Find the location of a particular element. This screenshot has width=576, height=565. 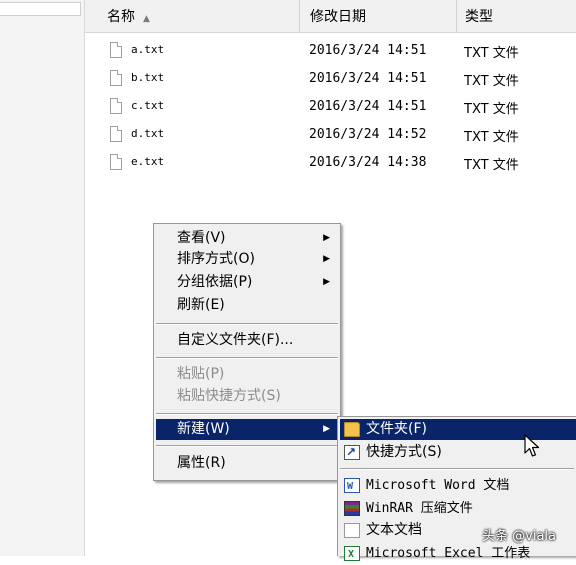

sort-ascending-icon: ▲ is located at coordinates (146, 19).